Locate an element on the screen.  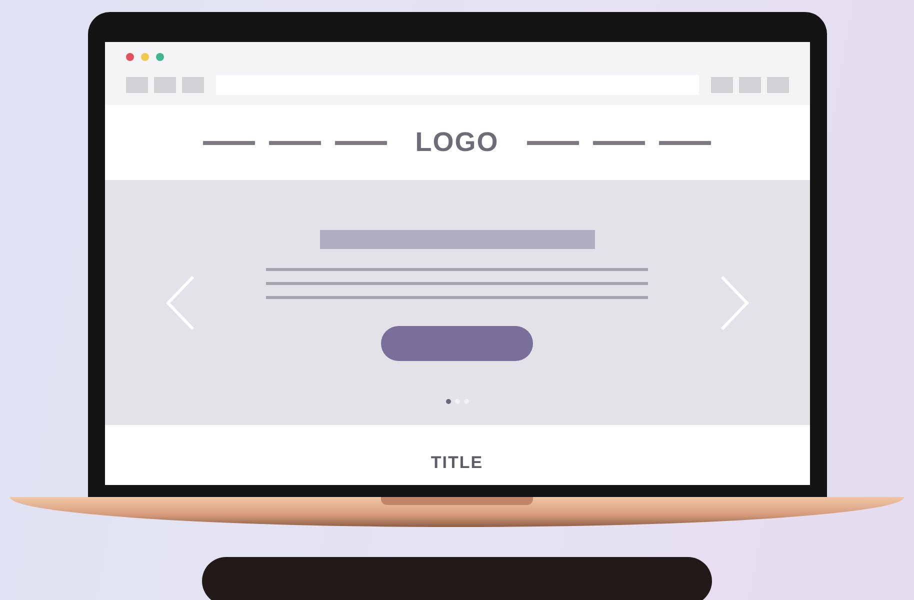
chevron-left-icon is located at coordinates (179, 302).